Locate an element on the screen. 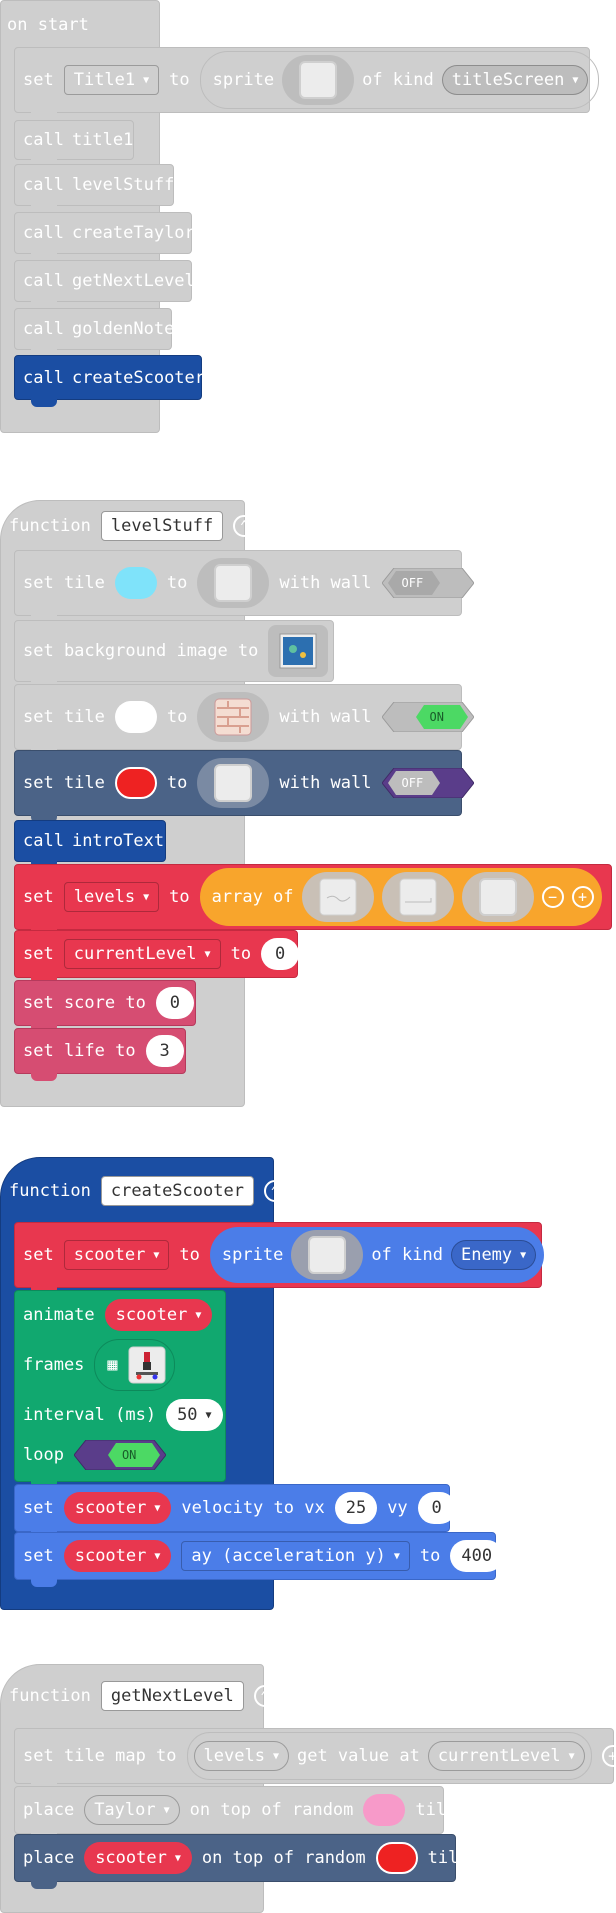 The image size is (616, 1913). function-name-field: getNextLevel is located at coordinates (172, 1696).